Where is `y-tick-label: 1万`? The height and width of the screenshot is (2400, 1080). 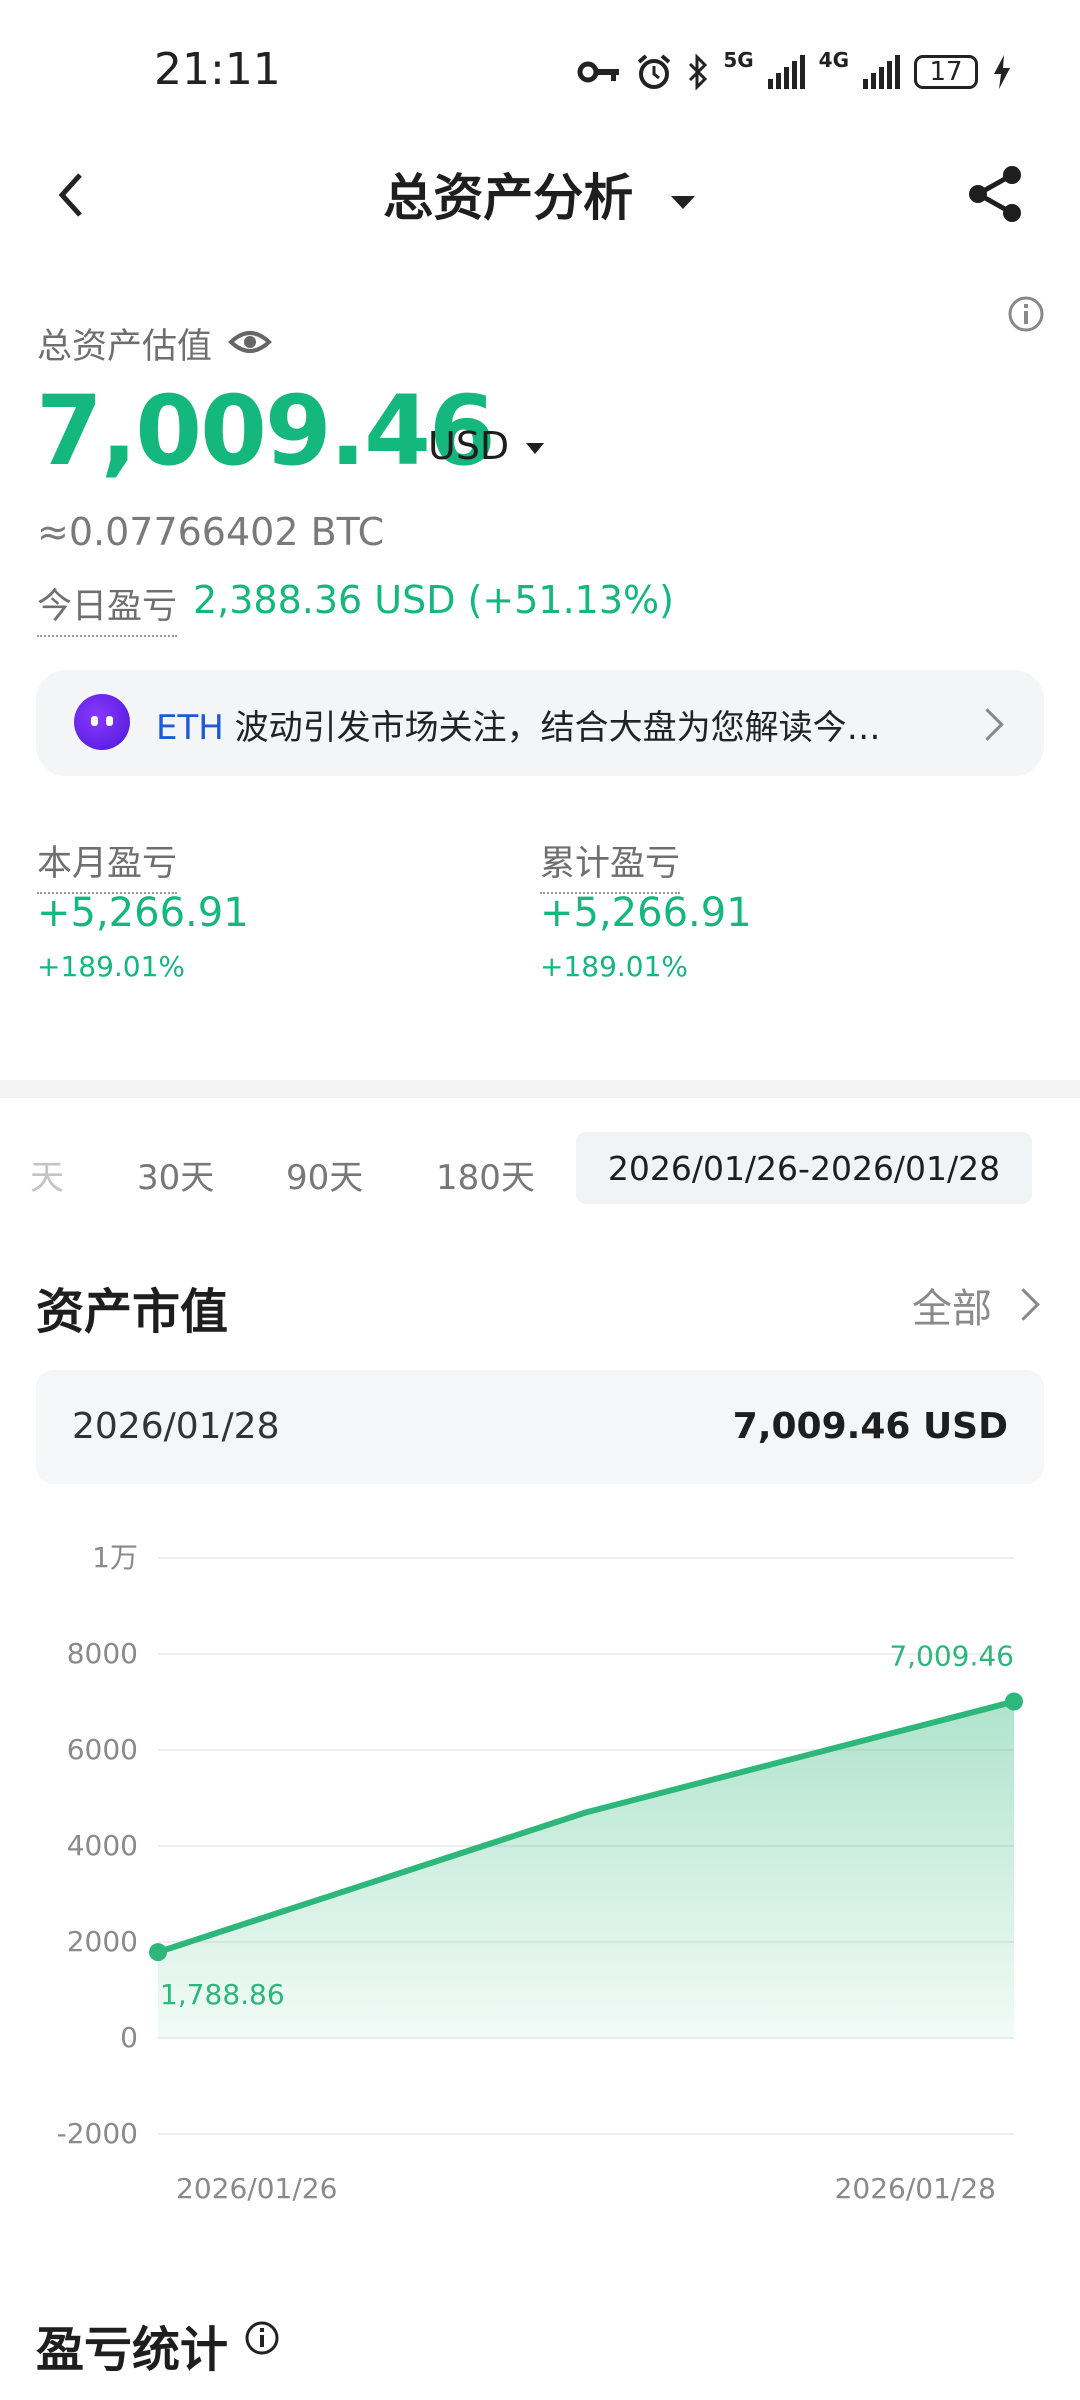 y-tick-label: 1万 is located at coordinates (115, 1557).